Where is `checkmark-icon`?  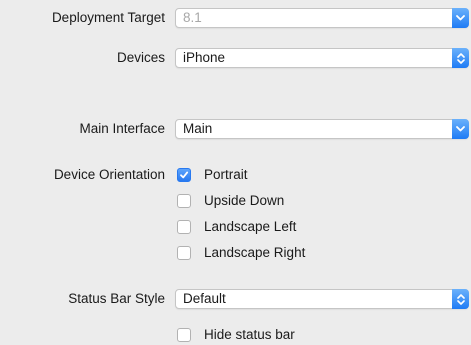 checkmark-icon is located at coordinates (184, 175).